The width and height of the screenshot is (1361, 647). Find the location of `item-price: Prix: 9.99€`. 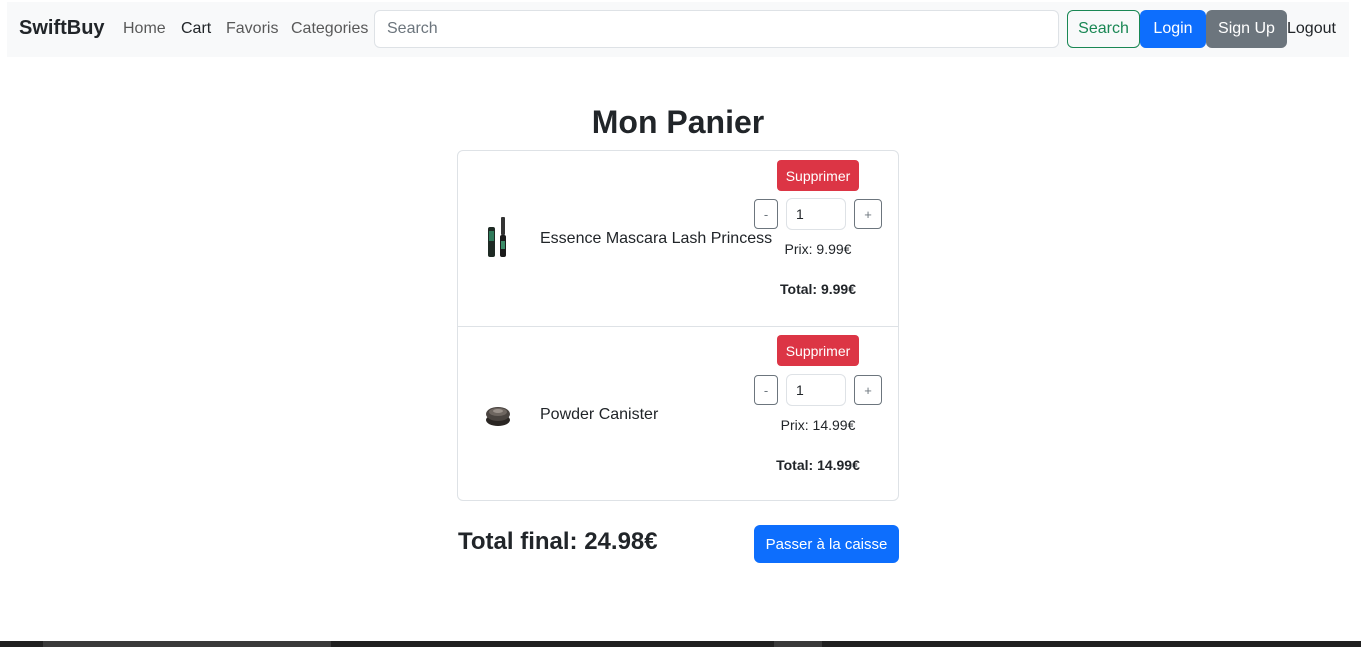

item-price: Prix: 9.99€ is located at coordinates (818, 249).